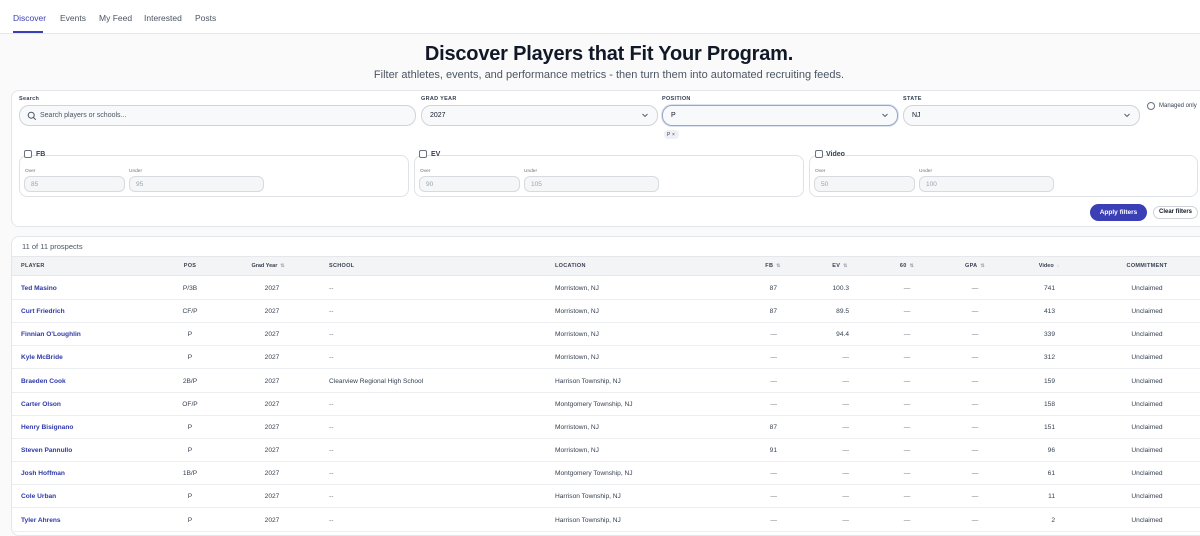 The width and height of the screenshot is (1200, 536). What do you see at coordinates (190, 288) in the screenshot?
I see `pos-cell: P/3B` at bounding box center [190, 288].